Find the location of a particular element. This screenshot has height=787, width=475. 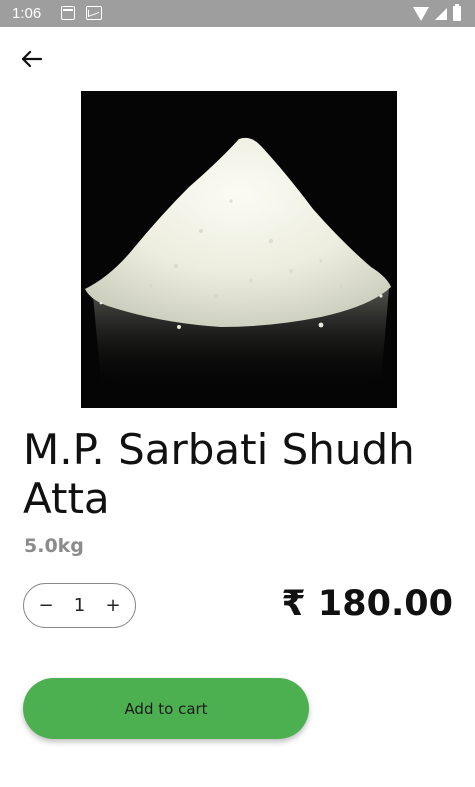

quantity-stepper: − 1 + is located at coordinates (79, 605).